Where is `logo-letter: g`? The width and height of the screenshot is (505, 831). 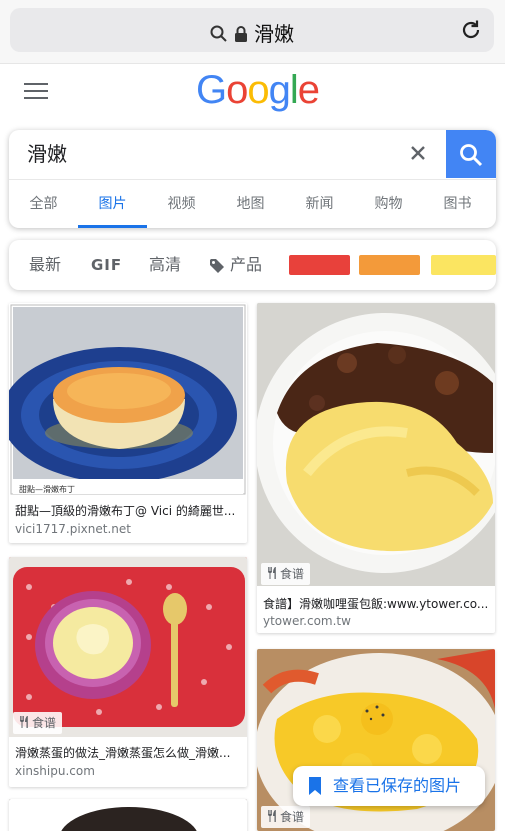 logo-letter: g is located at coordinates (279, 90).